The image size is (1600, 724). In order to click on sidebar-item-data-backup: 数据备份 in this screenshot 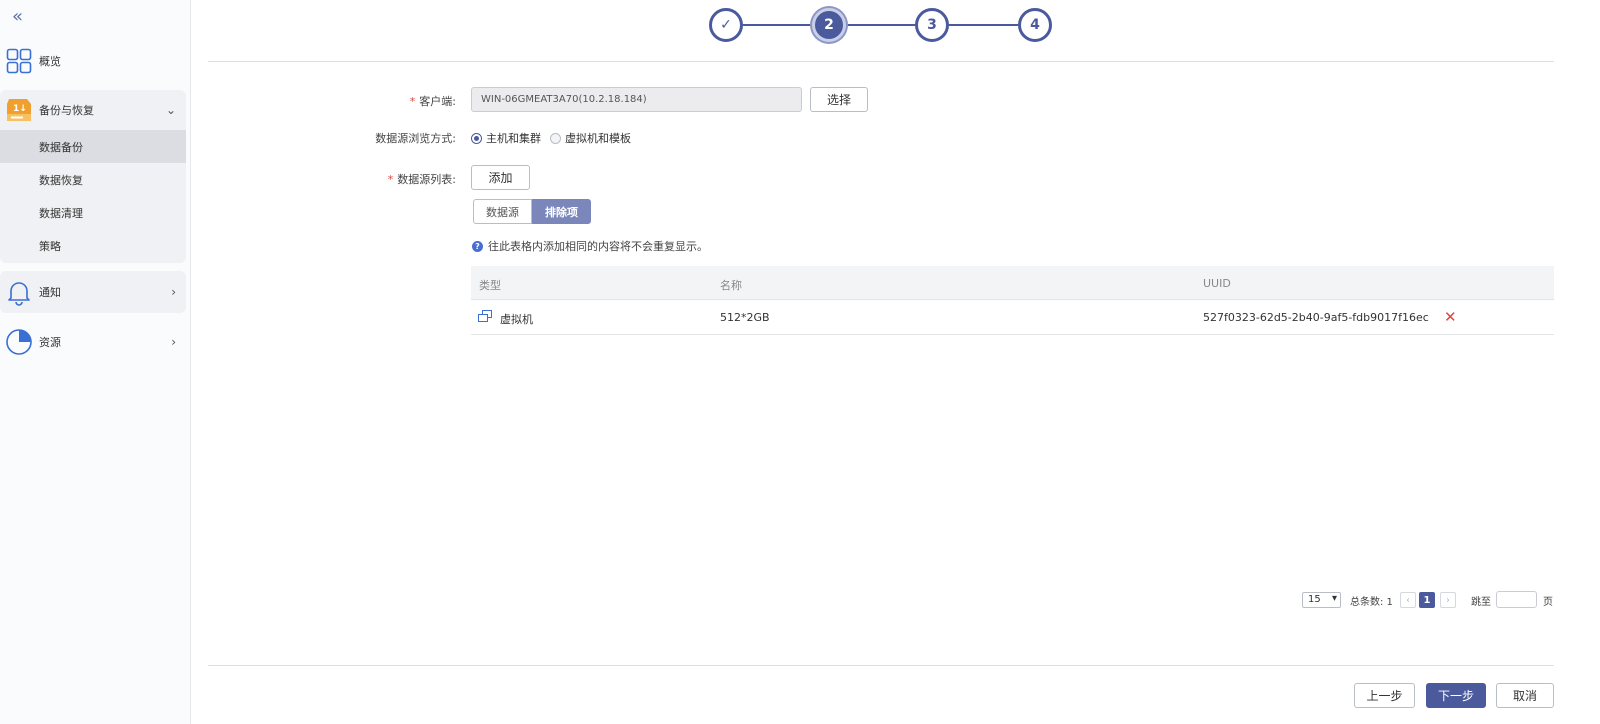, I will do `click(93, 146)`.